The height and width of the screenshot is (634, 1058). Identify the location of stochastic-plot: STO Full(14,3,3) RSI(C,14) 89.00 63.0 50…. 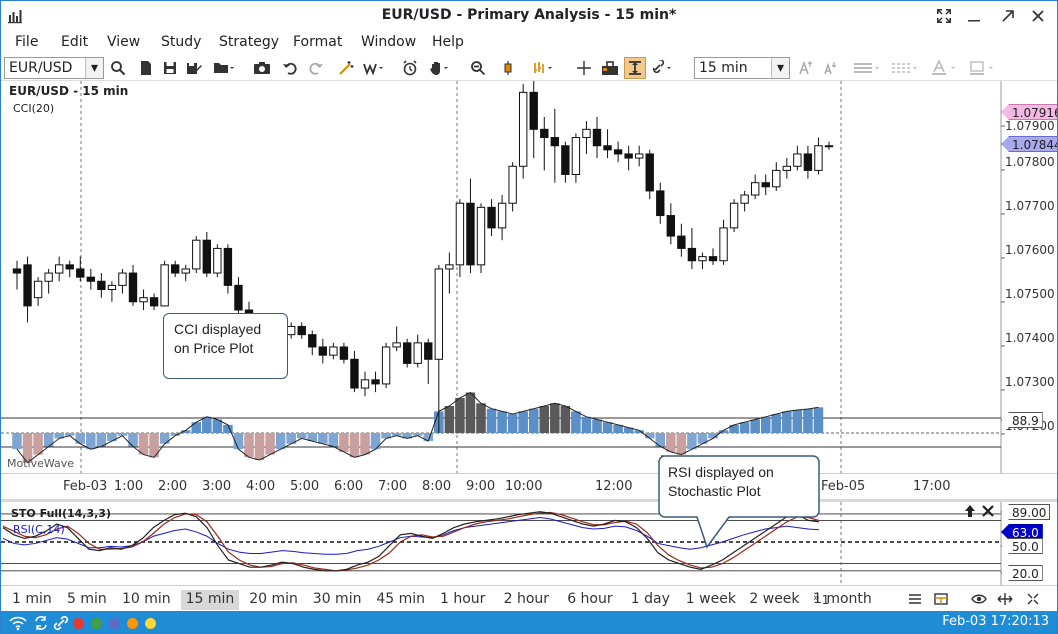
(529, 542).